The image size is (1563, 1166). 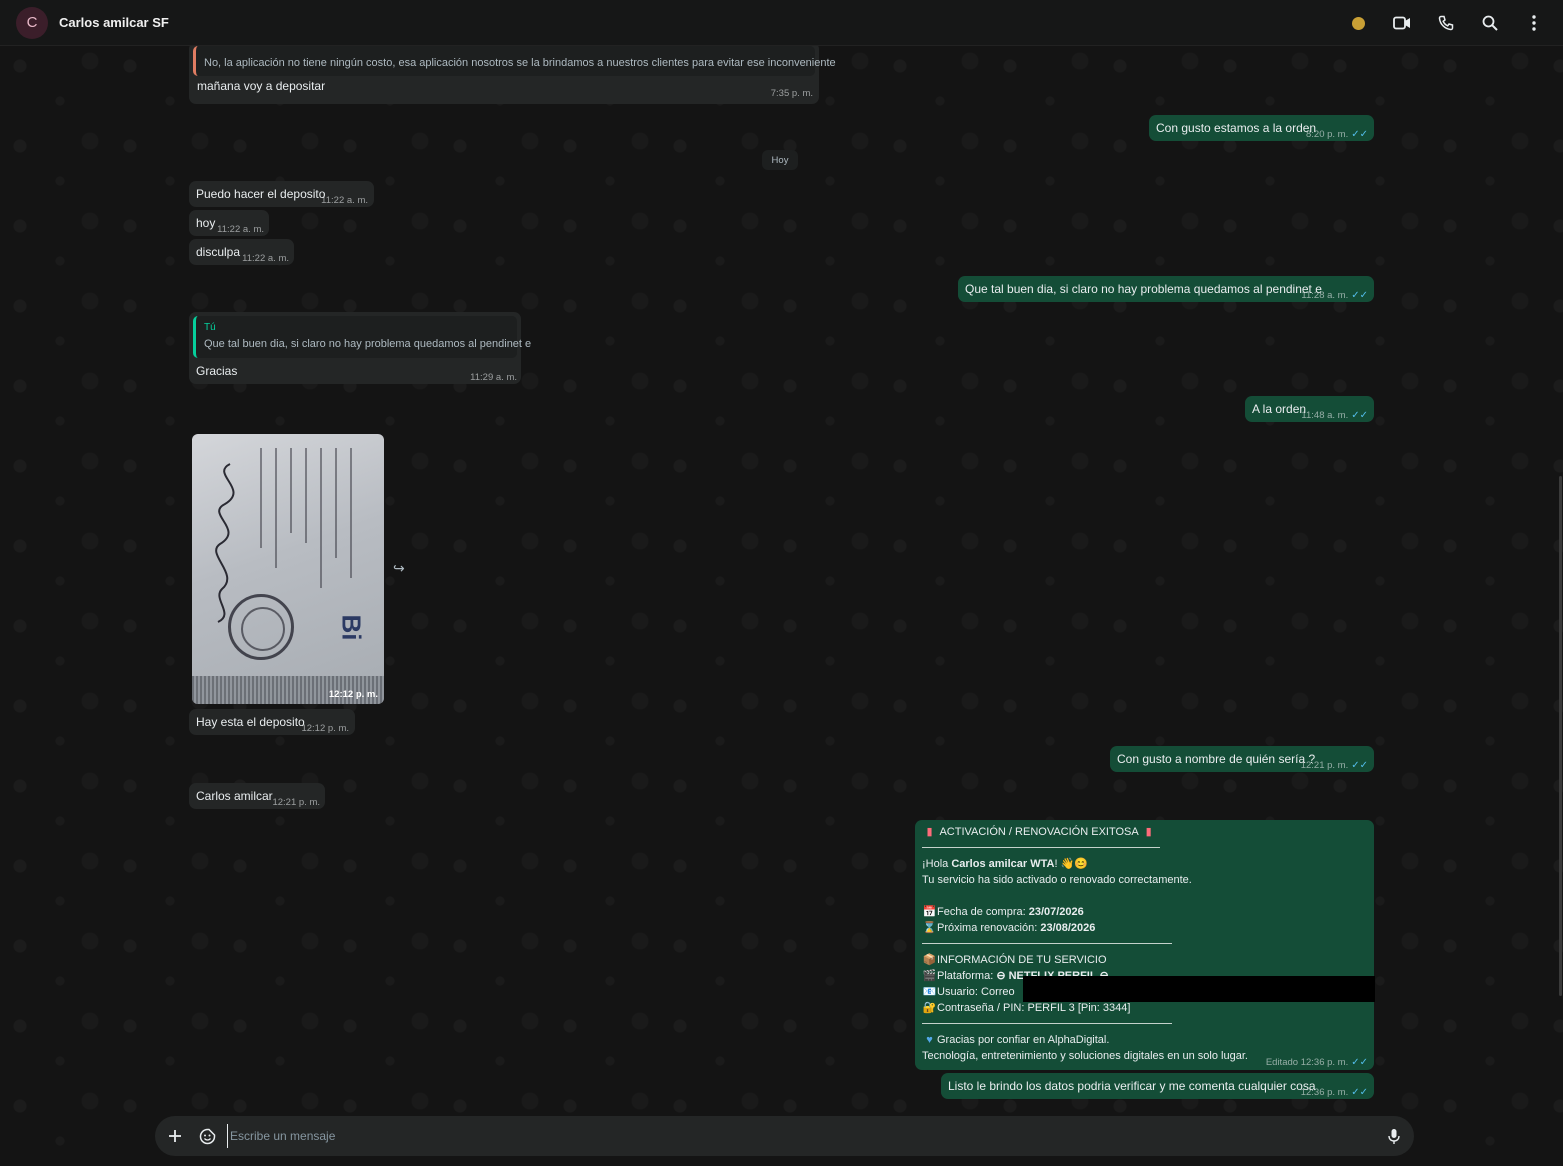 I want to click on voice-call-button, so click(x=1446, y=23).